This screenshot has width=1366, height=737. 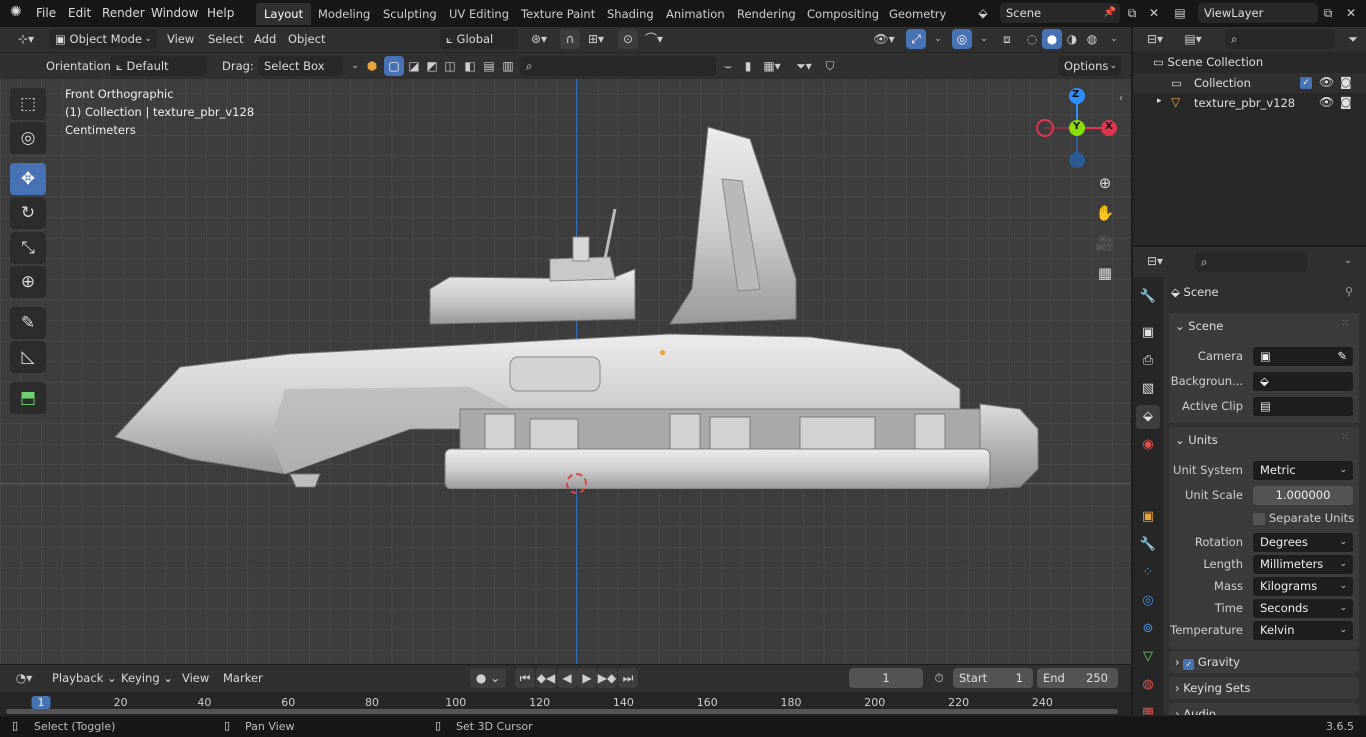 What do you see at coordinates (28, 248) in the screenshot?
I see `scale-tool: ⤡` at bounding box center [28, 248].